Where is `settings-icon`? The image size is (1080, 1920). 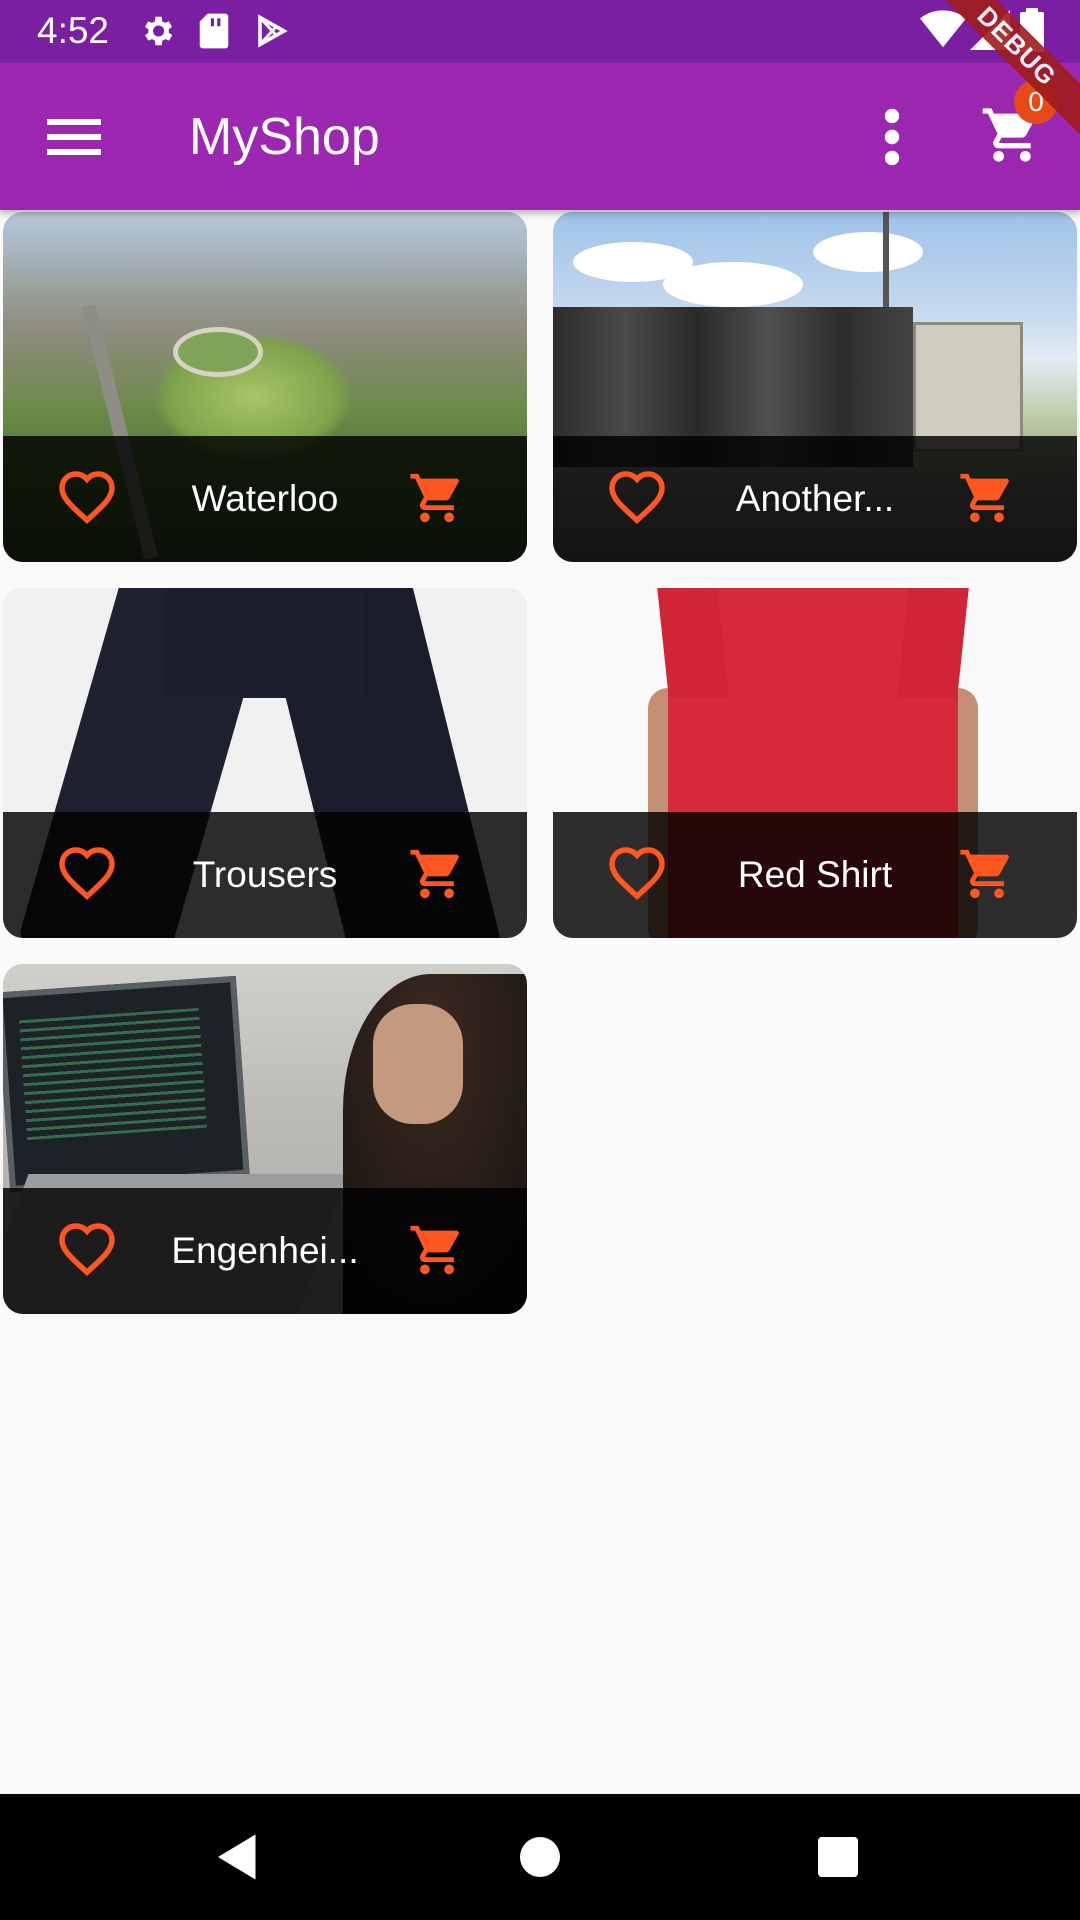
settings-icon is located at coordinates (157, 33).